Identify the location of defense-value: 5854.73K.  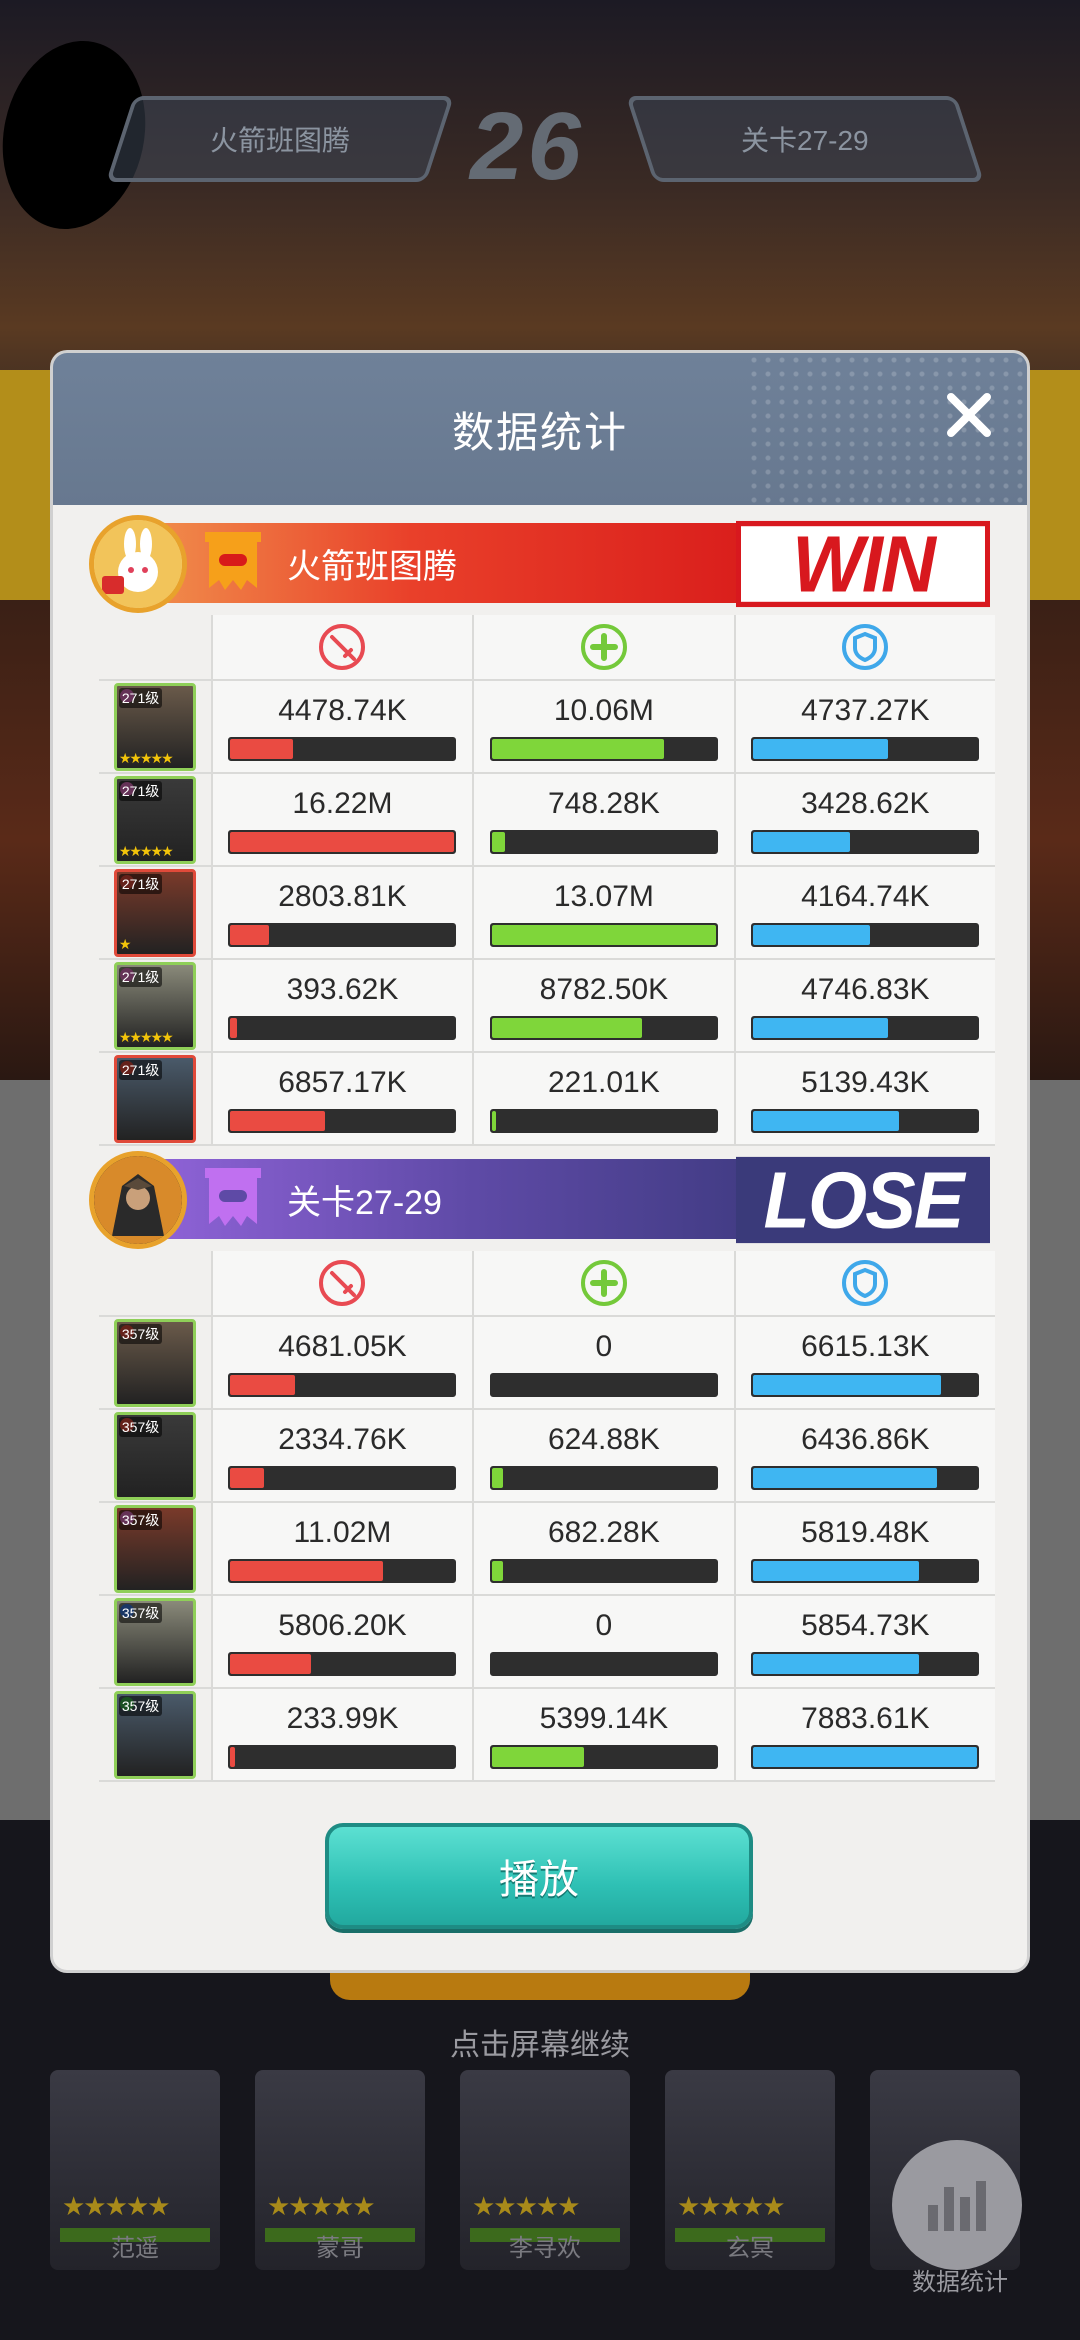
(865, 1625).